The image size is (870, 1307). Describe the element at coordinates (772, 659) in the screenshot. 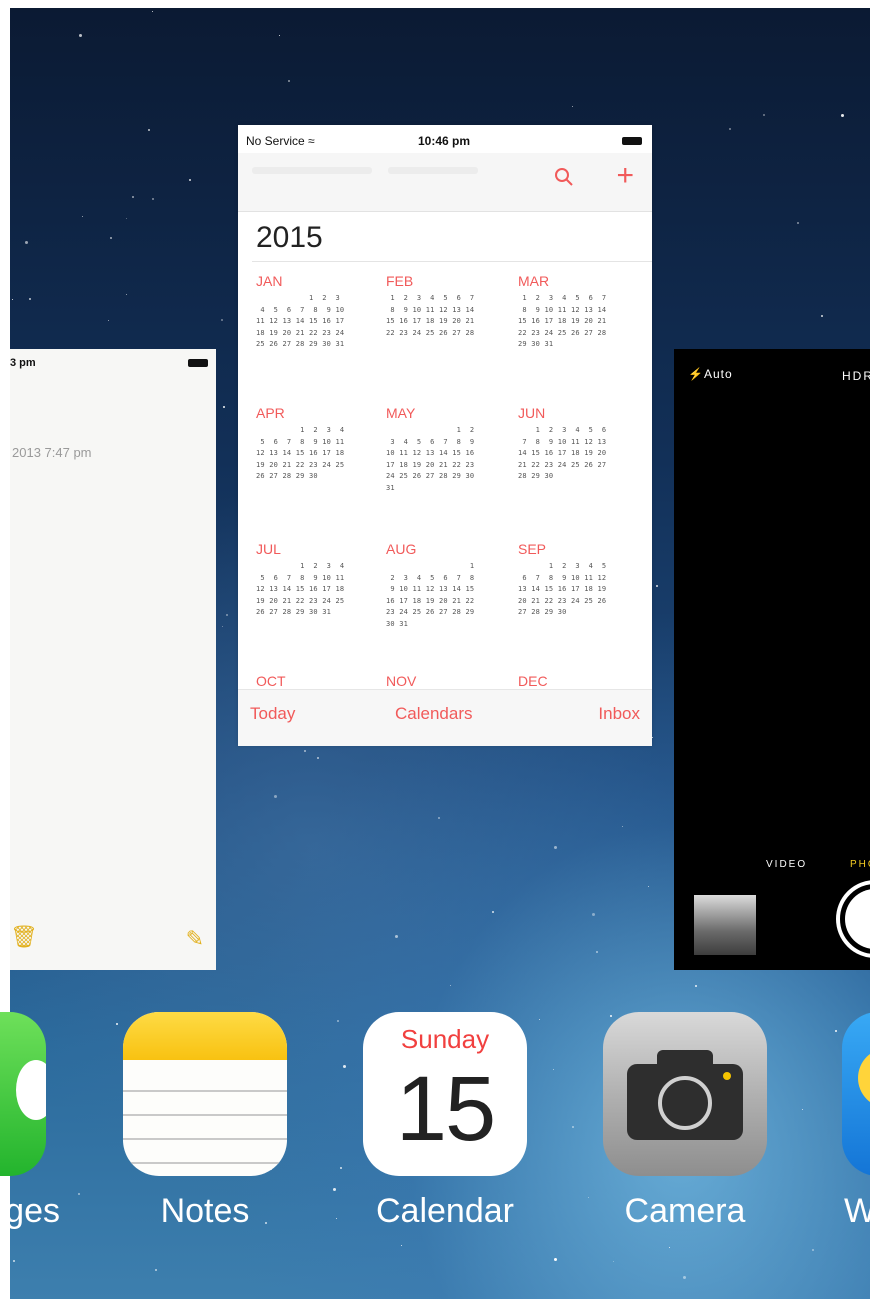

I see `app-card-camera: ⚡Auto HDR VIDEO PHOTO` at that location.